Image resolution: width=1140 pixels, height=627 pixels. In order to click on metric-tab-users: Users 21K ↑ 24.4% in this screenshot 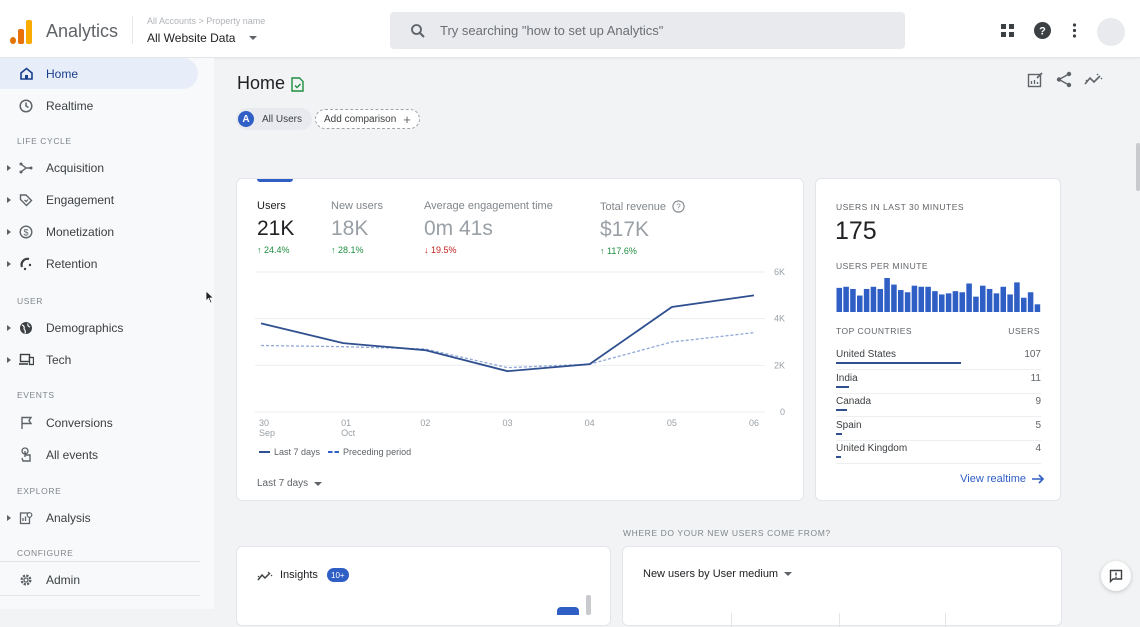, I will do `click(275, 227)`.